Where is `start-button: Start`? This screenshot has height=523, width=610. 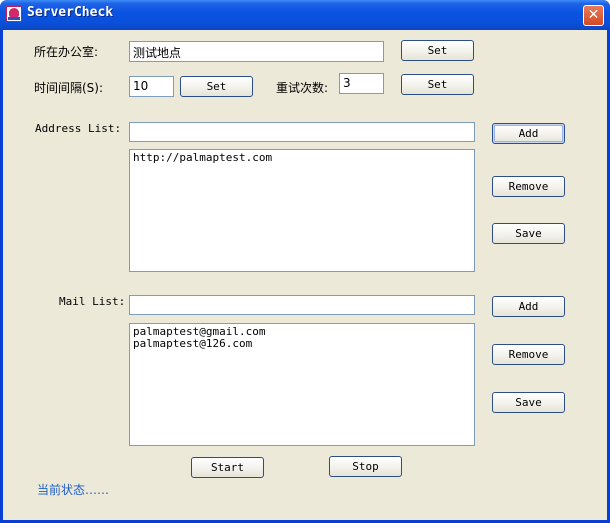
start-button: Start is located at coordinates (227, 467).